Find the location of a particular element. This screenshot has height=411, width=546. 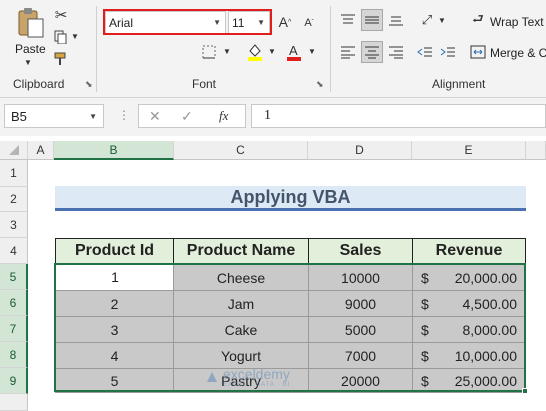

cut-icon: ✂ is located at coordinates (61, 15).